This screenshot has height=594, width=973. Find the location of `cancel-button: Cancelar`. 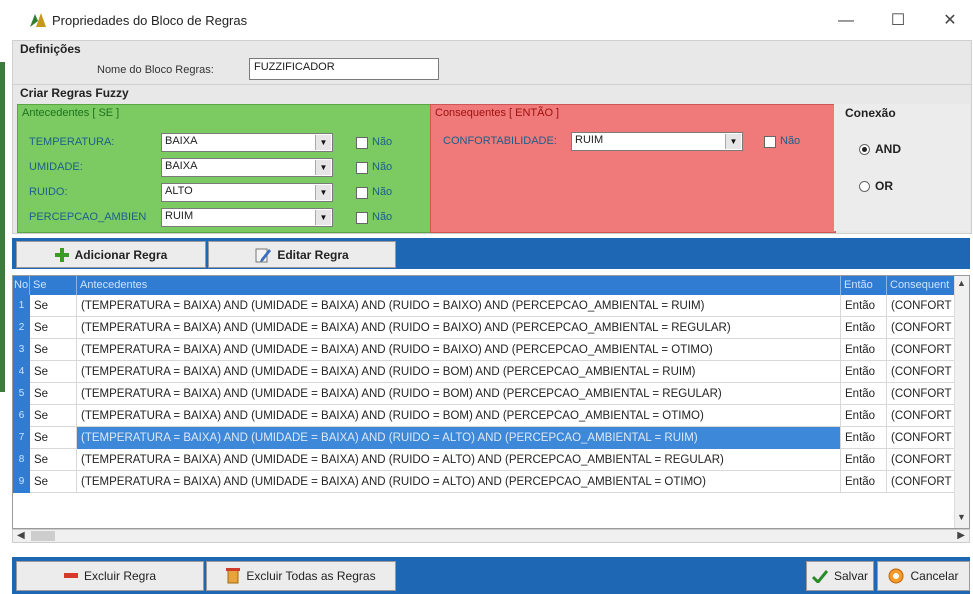

cancel-button: Cancelar is located at coordinates (923, 576).